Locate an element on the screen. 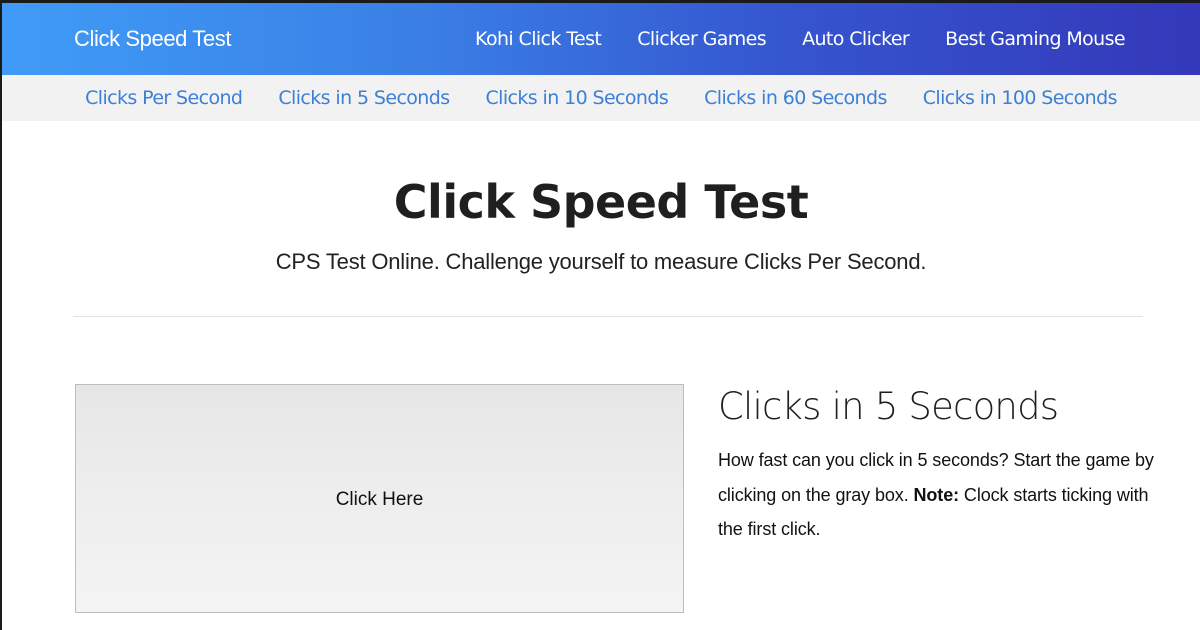  brand-logo-link: Click Speed Test is located at coordinates (152, 39).